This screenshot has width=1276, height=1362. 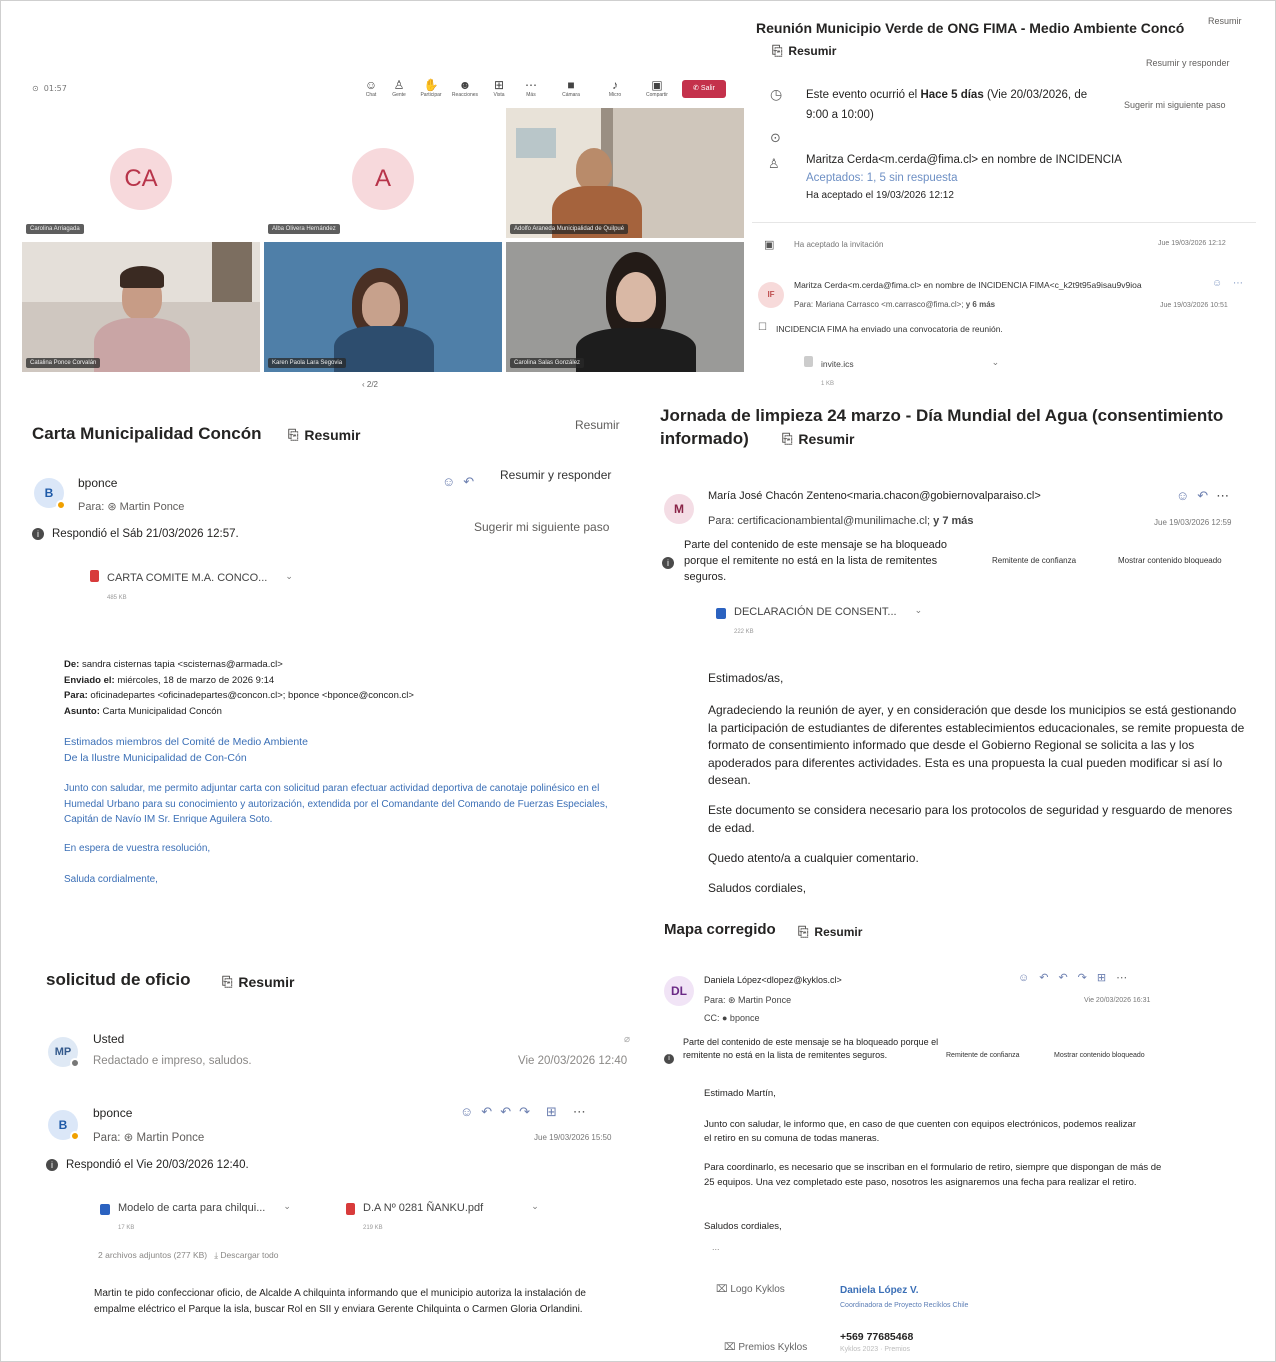 What do you see at coordinates (571, 88) in the screenshot?
I see `camera-button: ■ Cámara` at bounding box center [571, 88].